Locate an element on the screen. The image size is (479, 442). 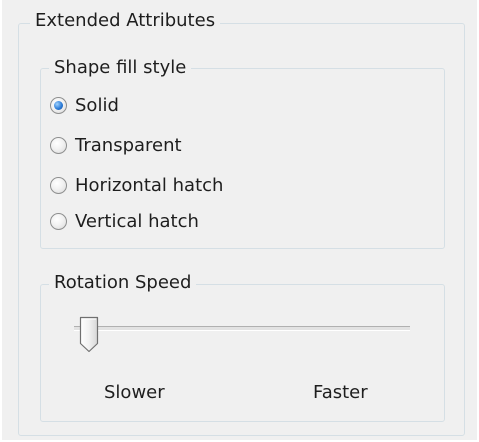
radio-option-solid: Solid is located at coordinates (84, 105).